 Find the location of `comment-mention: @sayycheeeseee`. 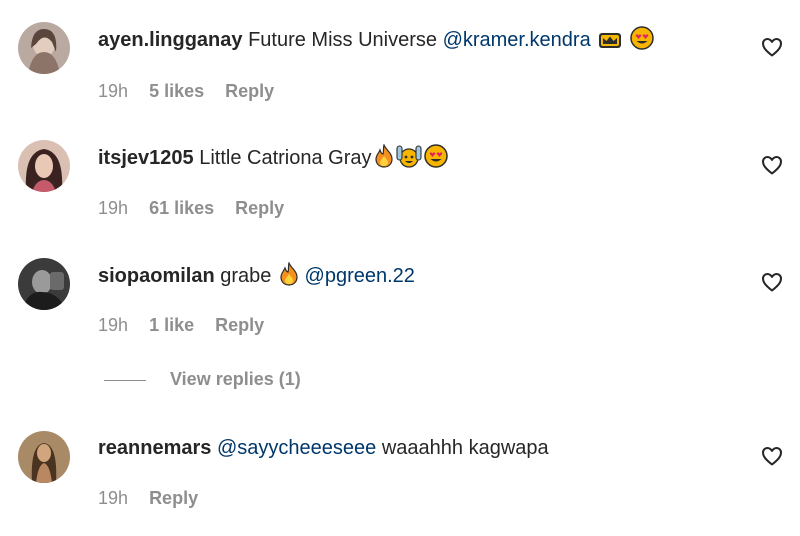

comment-mention: @sayycheeeseee is located at coordinates (296, 448).